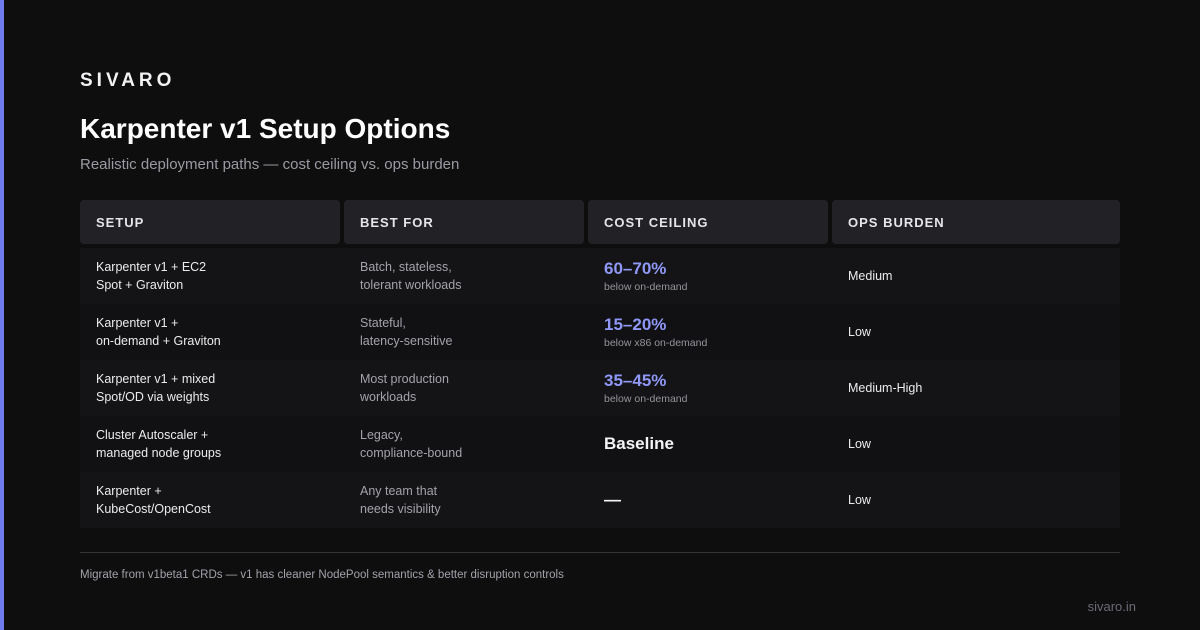 This screenshot has width=1200, height=630. What do you see at coordinates (210, 222) in the screenshot?
I see `header-setup: SETUP` at bounding box center [210, 222].